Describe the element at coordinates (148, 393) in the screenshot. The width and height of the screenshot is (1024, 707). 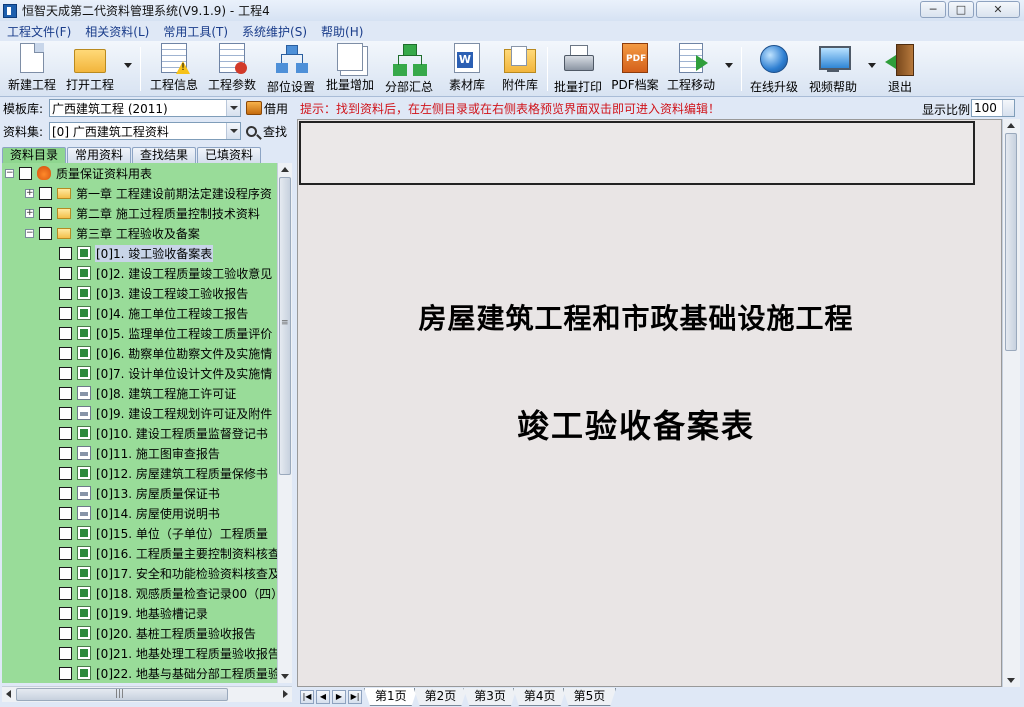
I see `tree-item: [0]8. 建筑工程施工许可证` at that location.